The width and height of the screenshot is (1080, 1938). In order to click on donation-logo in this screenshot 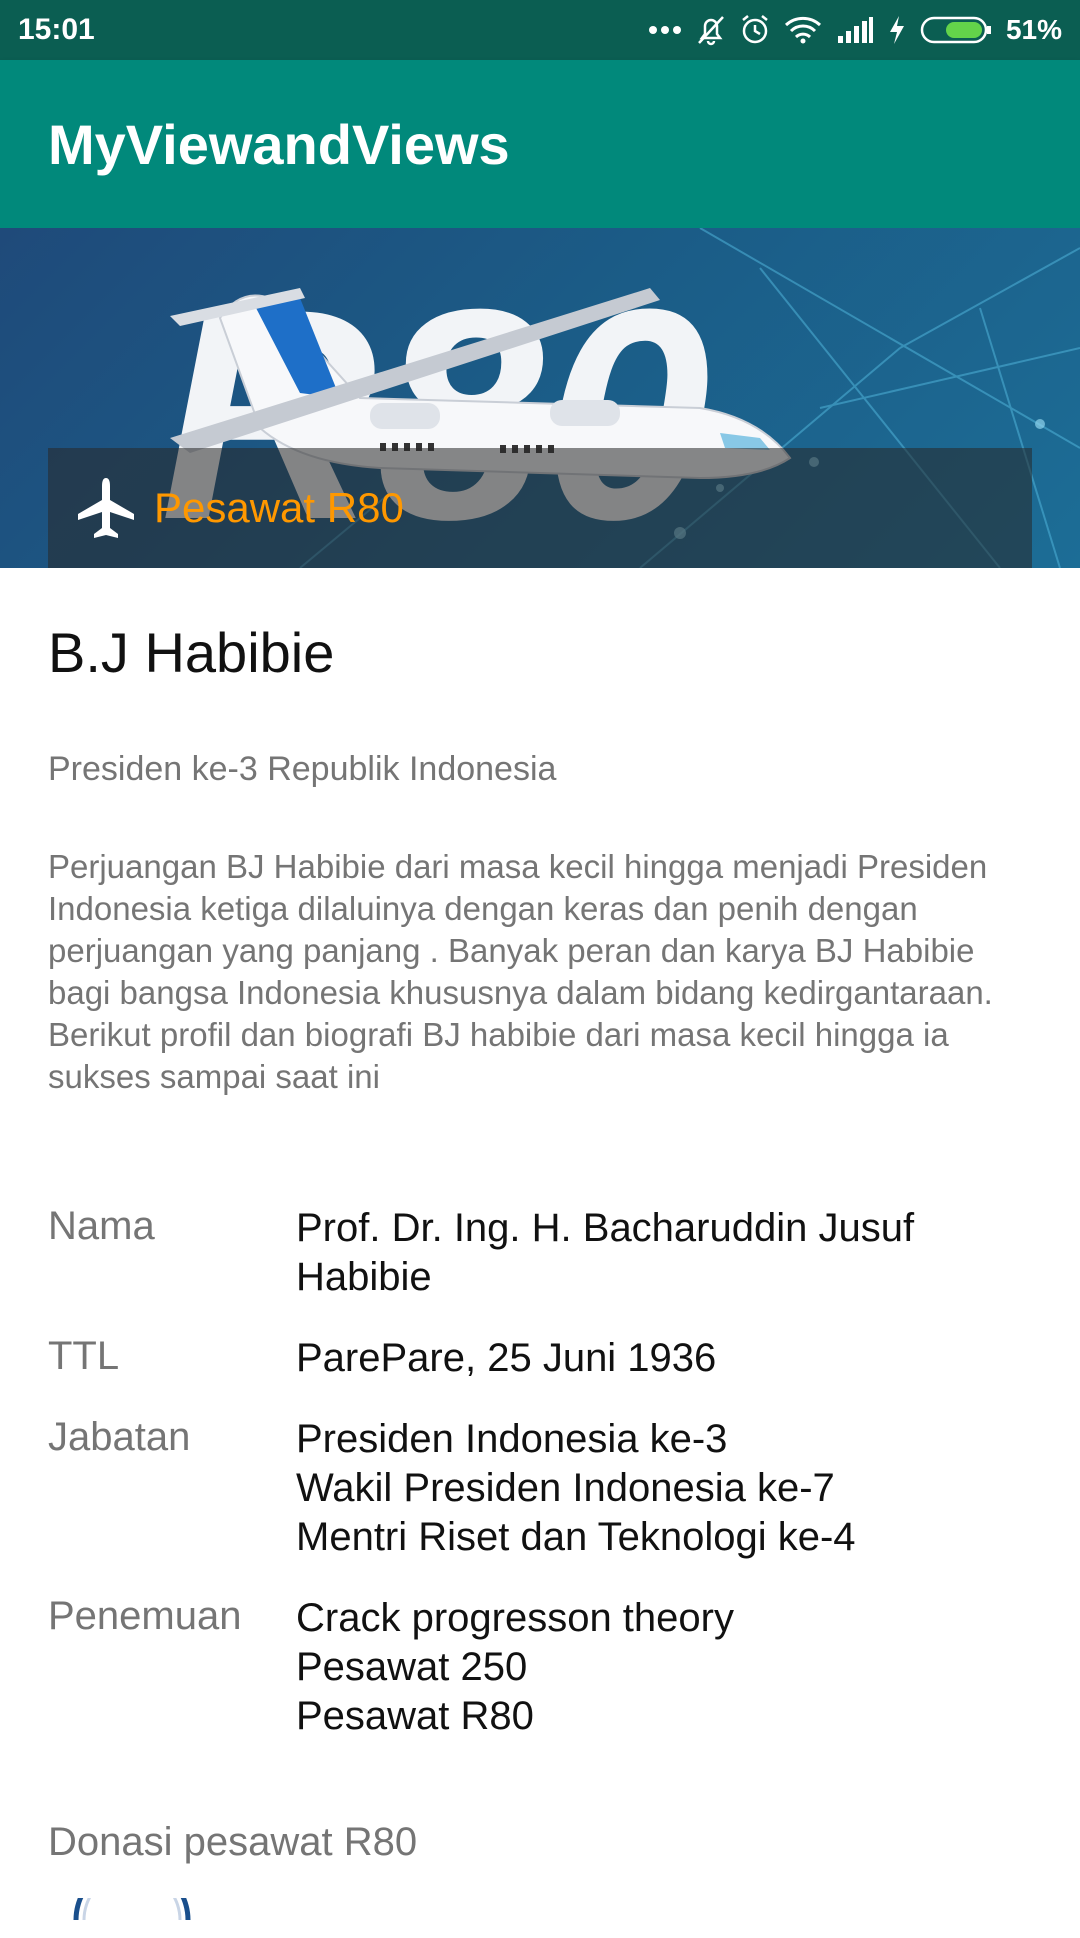, I will do `click(132, 1899)`.